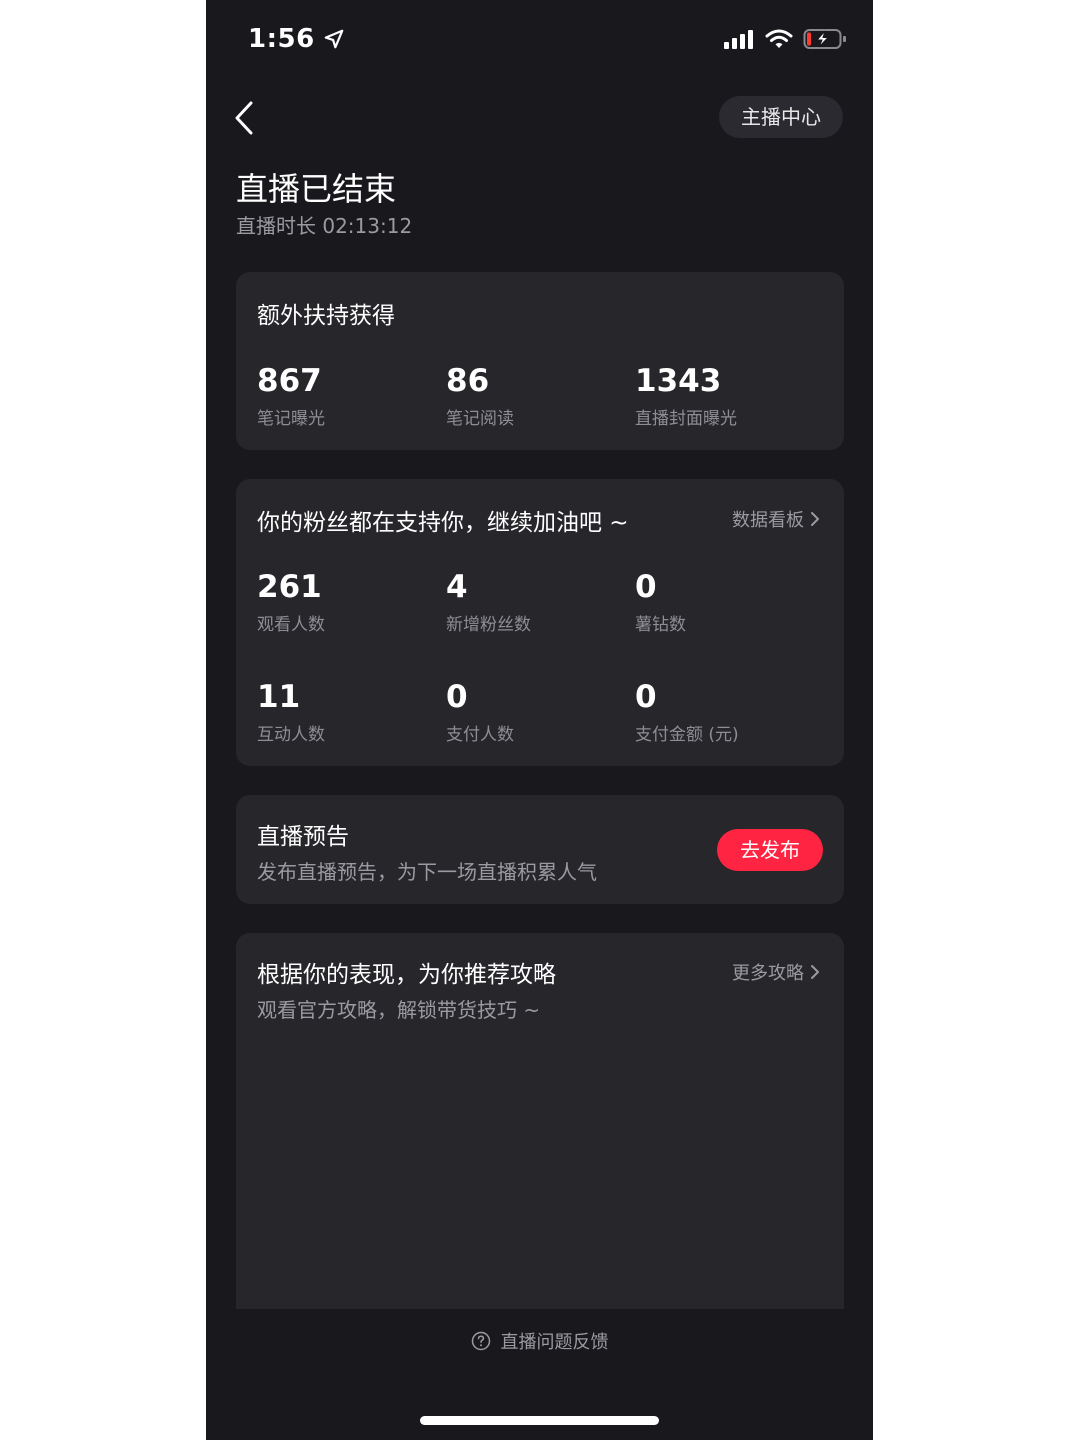 This screenshot has width=1080, height=1440. What do you see at coordinates (554, 1342) in the screenshot?
I see `live-feedback-label: 直播问题反馈` at bounding box center [554, 1342].